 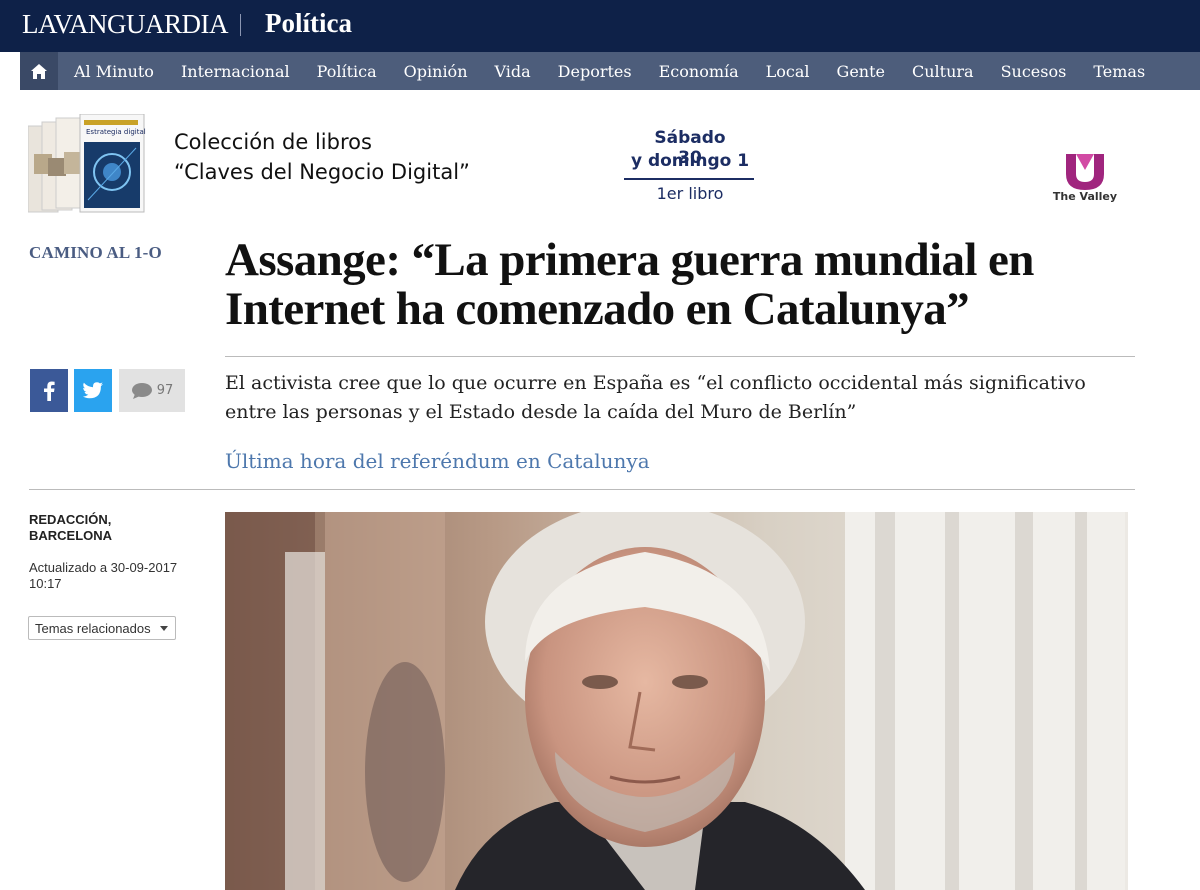 I want to click on ad-date-line2: y domingo 1, so click(x=690, y=161).